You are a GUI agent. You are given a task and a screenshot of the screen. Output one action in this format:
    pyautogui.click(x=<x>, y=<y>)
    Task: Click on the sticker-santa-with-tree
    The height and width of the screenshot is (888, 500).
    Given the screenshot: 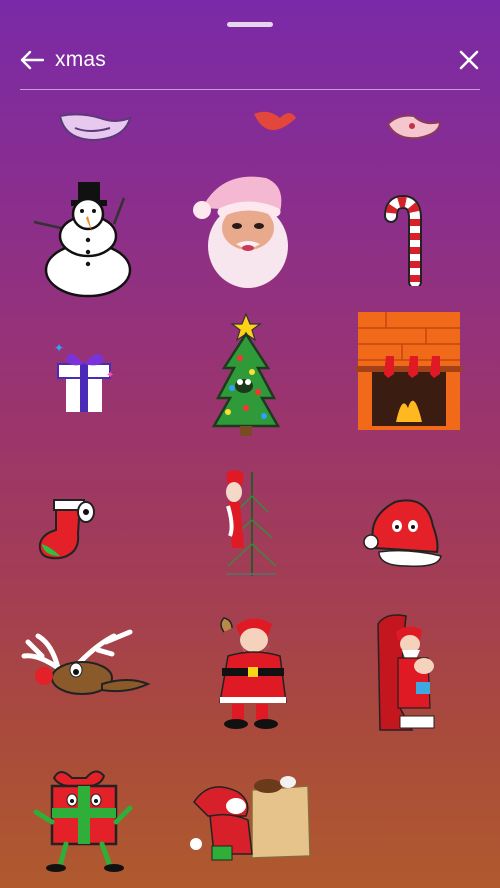 What is the action you would take?
    pyautogui.click(x=248, y=525)
    